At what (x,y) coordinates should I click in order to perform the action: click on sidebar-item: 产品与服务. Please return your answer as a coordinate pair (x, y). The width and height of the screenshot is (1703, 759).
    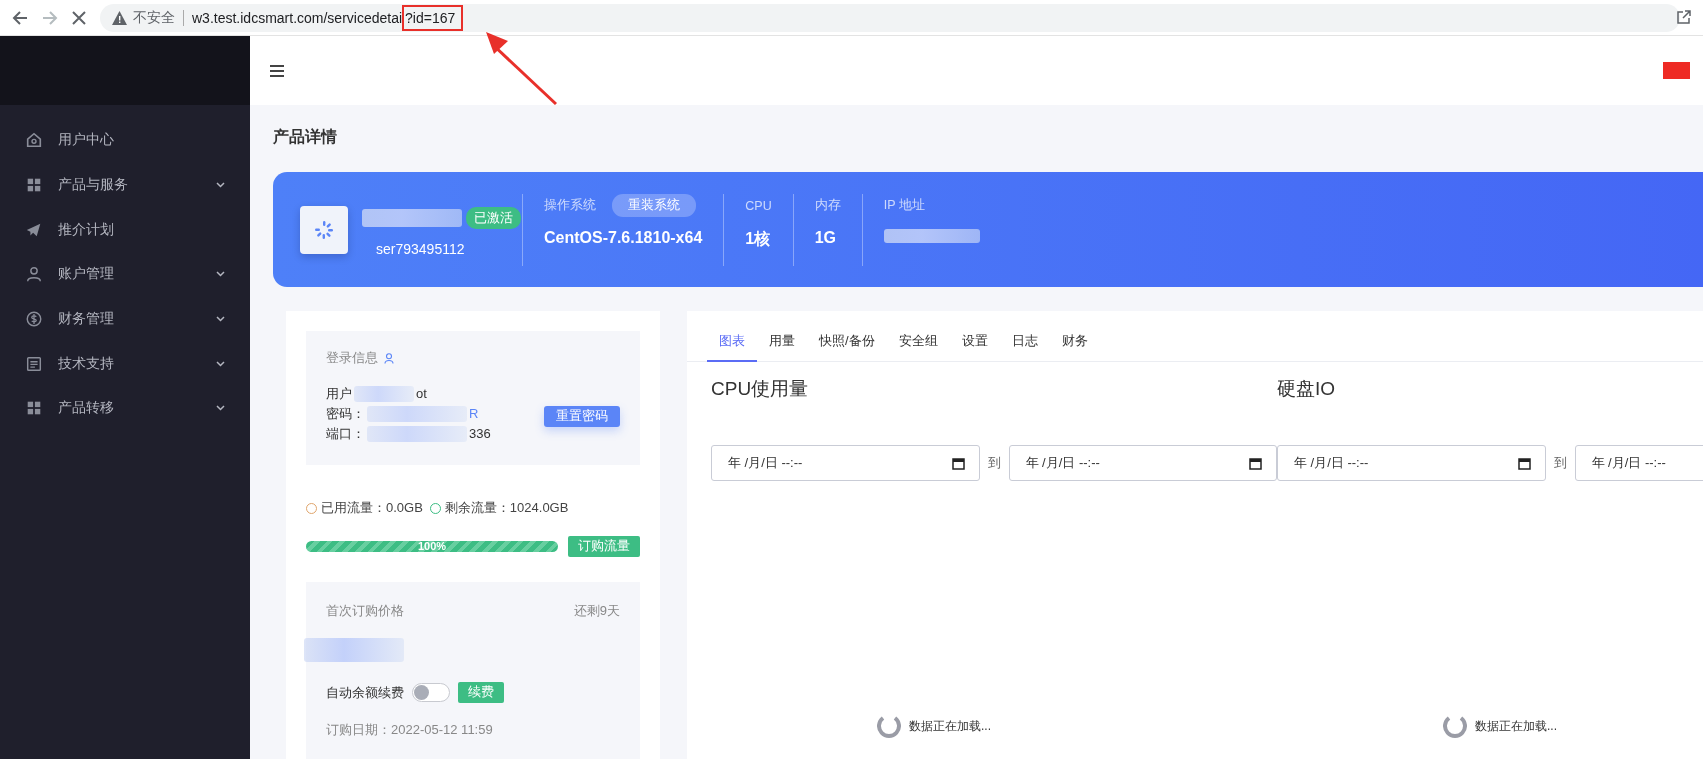
    Looking at the image, I should click on (125, 185).